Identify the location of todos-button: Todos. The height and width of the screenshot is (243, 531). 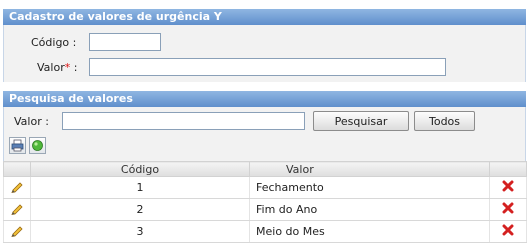
(444, 121).